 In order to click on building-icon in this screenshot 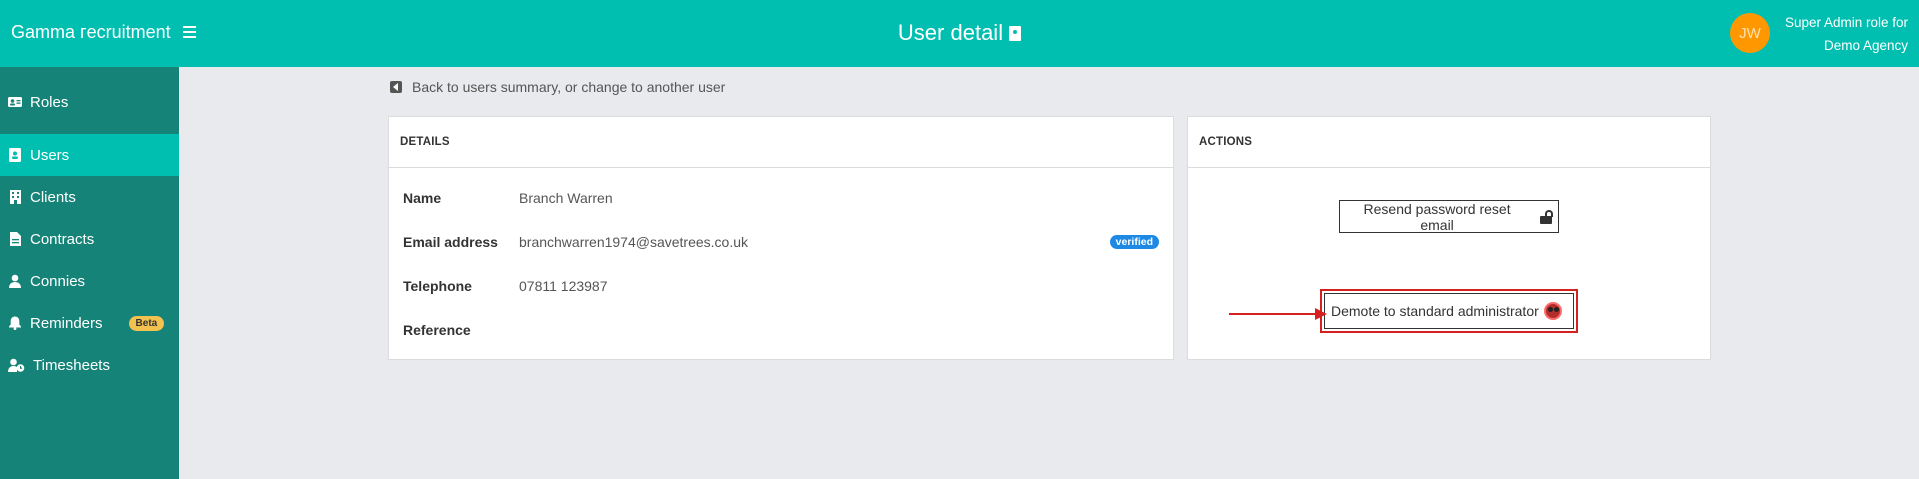, I will do `click(15, 197)`.